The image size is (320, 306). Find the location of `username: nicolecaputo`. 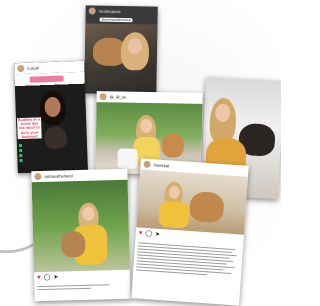

username: nicolecaputo is located at coordinates (110, 11).